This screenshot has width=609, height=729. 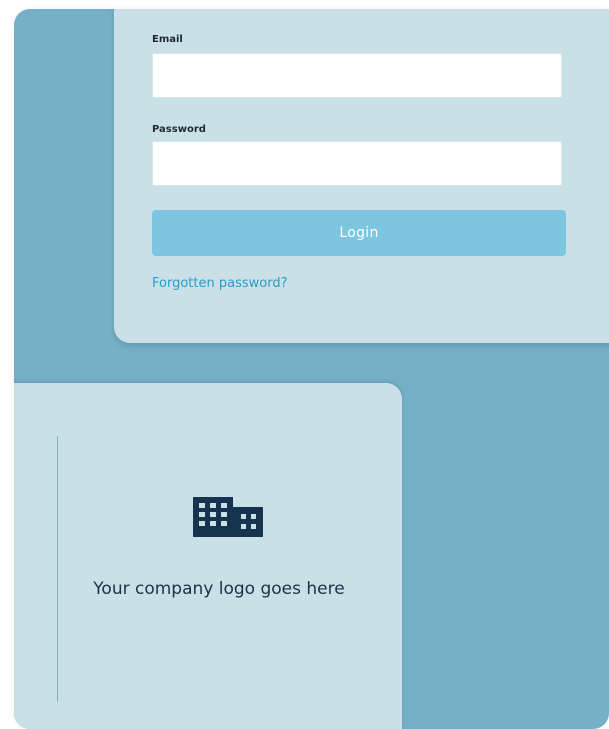 What do you see at coordinates (357, 75) in the screenshot?
I see `email-field` at bounding box center [357, 75].